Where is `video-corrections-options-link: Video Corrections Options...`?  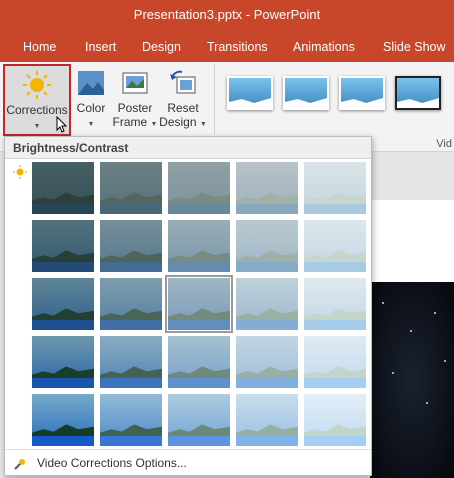 video-corrections-options-link: Video Corrections Options... is located at coordinates (188, 462).